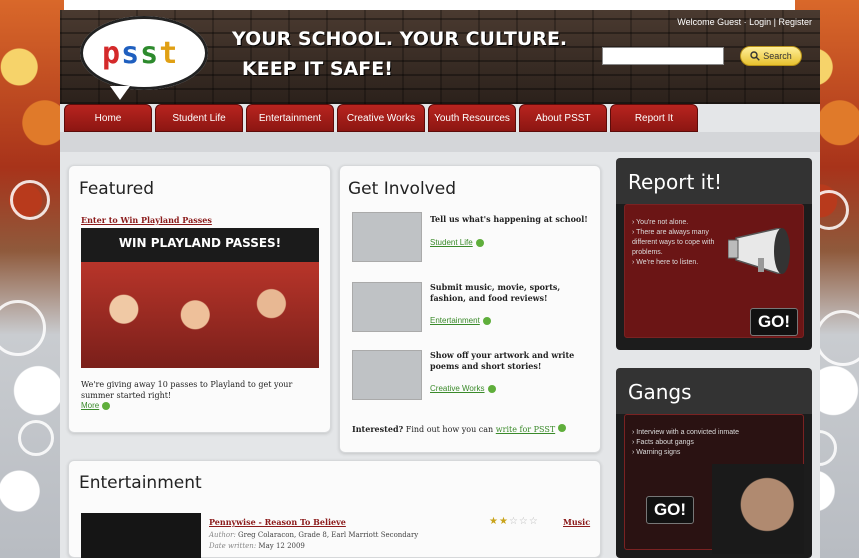 Image resolution: width=859 pixels, height=558 pixels. Describe the element at coordinates (32, 279) in the screenshot. I see `left-decorative-art` at that location.